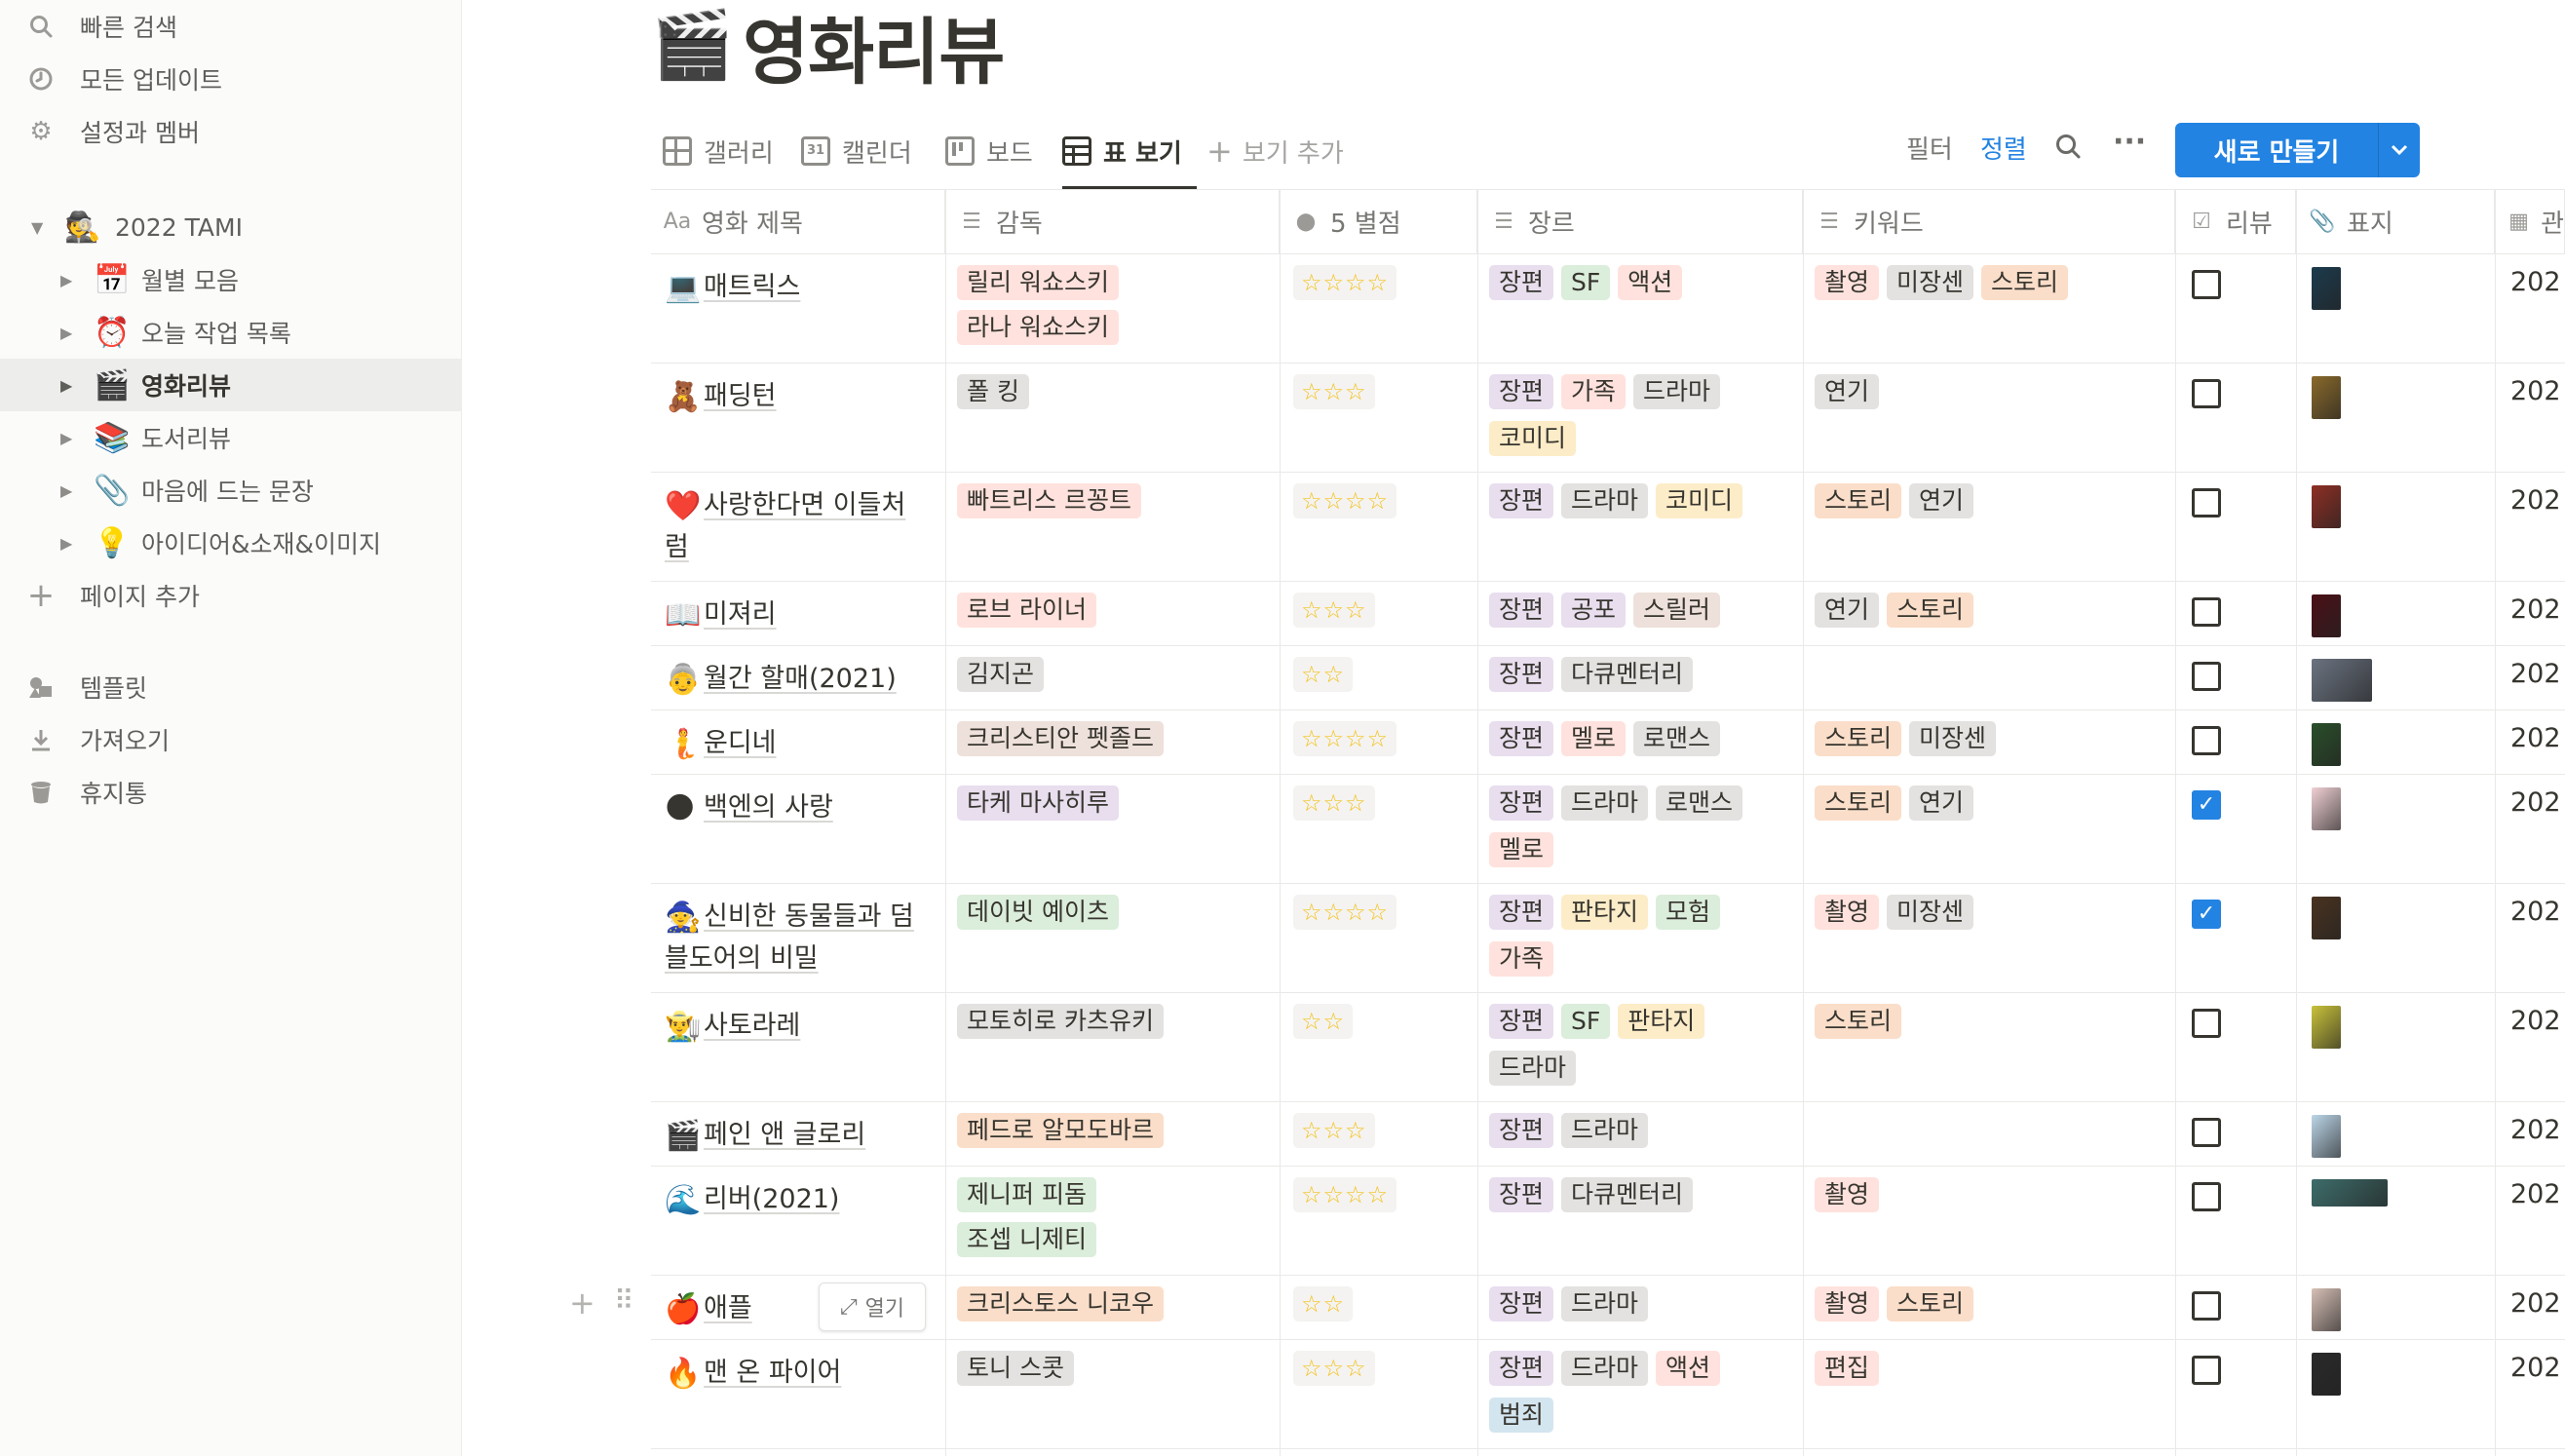 Image resolution: width=2565 pixels, height=1456 pixels. Describe the element at coordinates (1114, 917) in the screenshot. I see `director-cell: 데이빗 예이츠` at that location.